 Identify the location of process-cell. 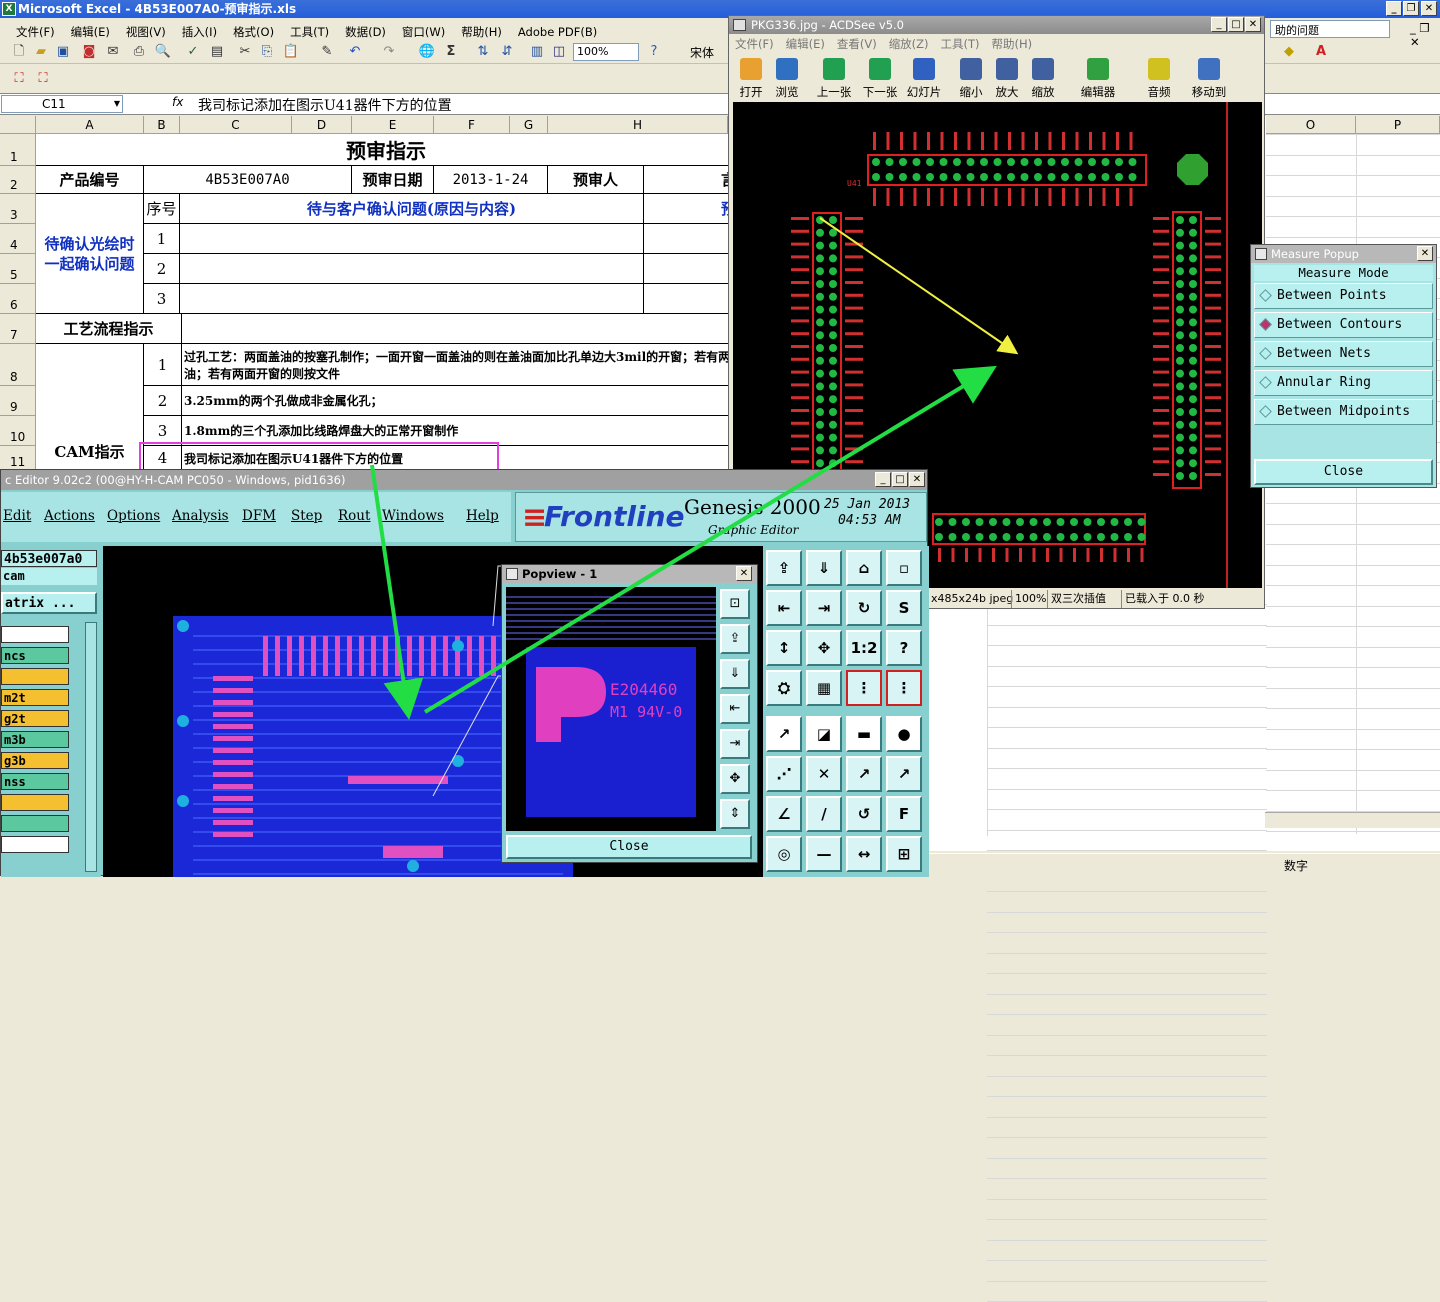
(459, 329).